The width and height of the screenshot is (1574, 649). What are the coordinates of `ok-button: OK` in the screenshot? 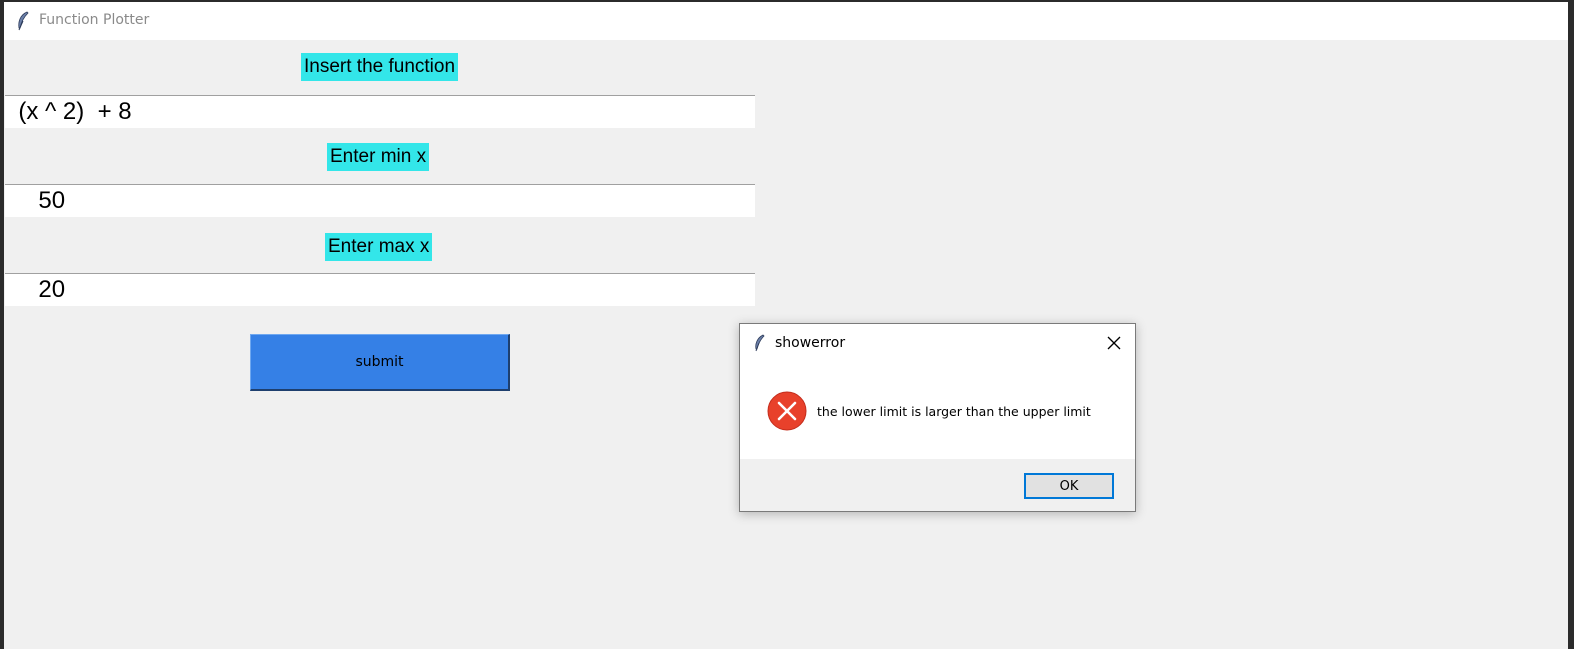 It's located at (1069, 486).